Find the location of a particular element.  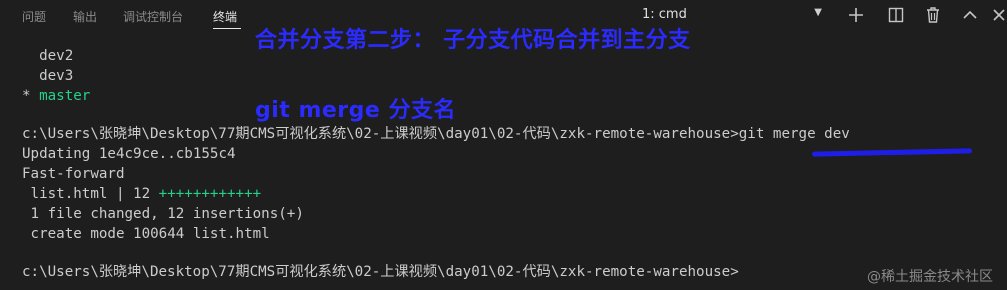

watermark: @稀土掘金技术社区 is located at coordinates (930, 277).